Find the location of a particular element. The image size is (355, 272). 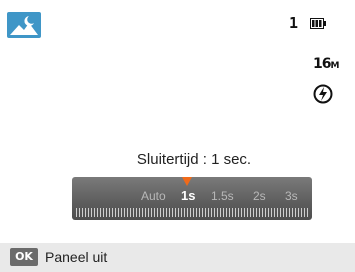

close-panel-label: Paneel uit is located at coordinates (76, 257).